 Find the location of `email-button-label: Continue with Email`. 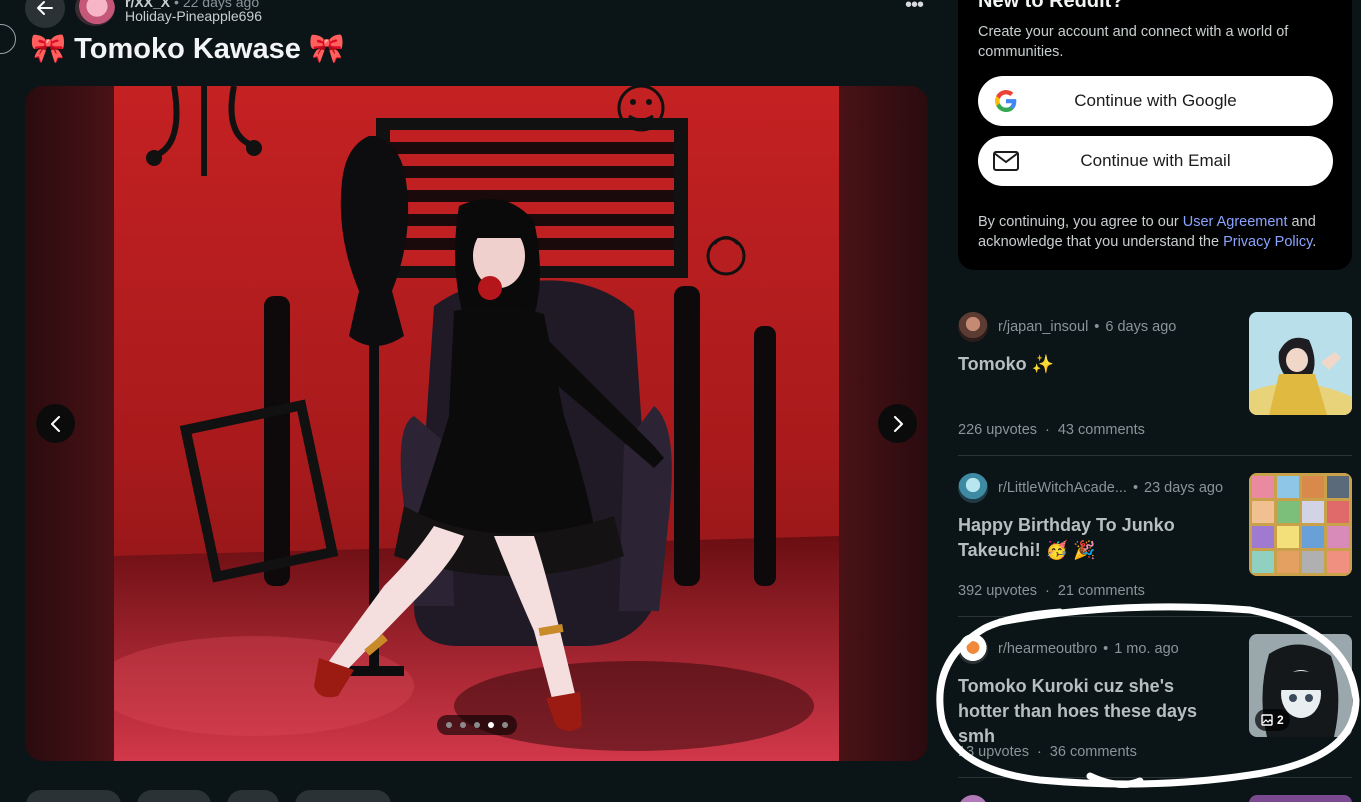

email-button-label: Continue with Email is located at coordinates (1155, 160).